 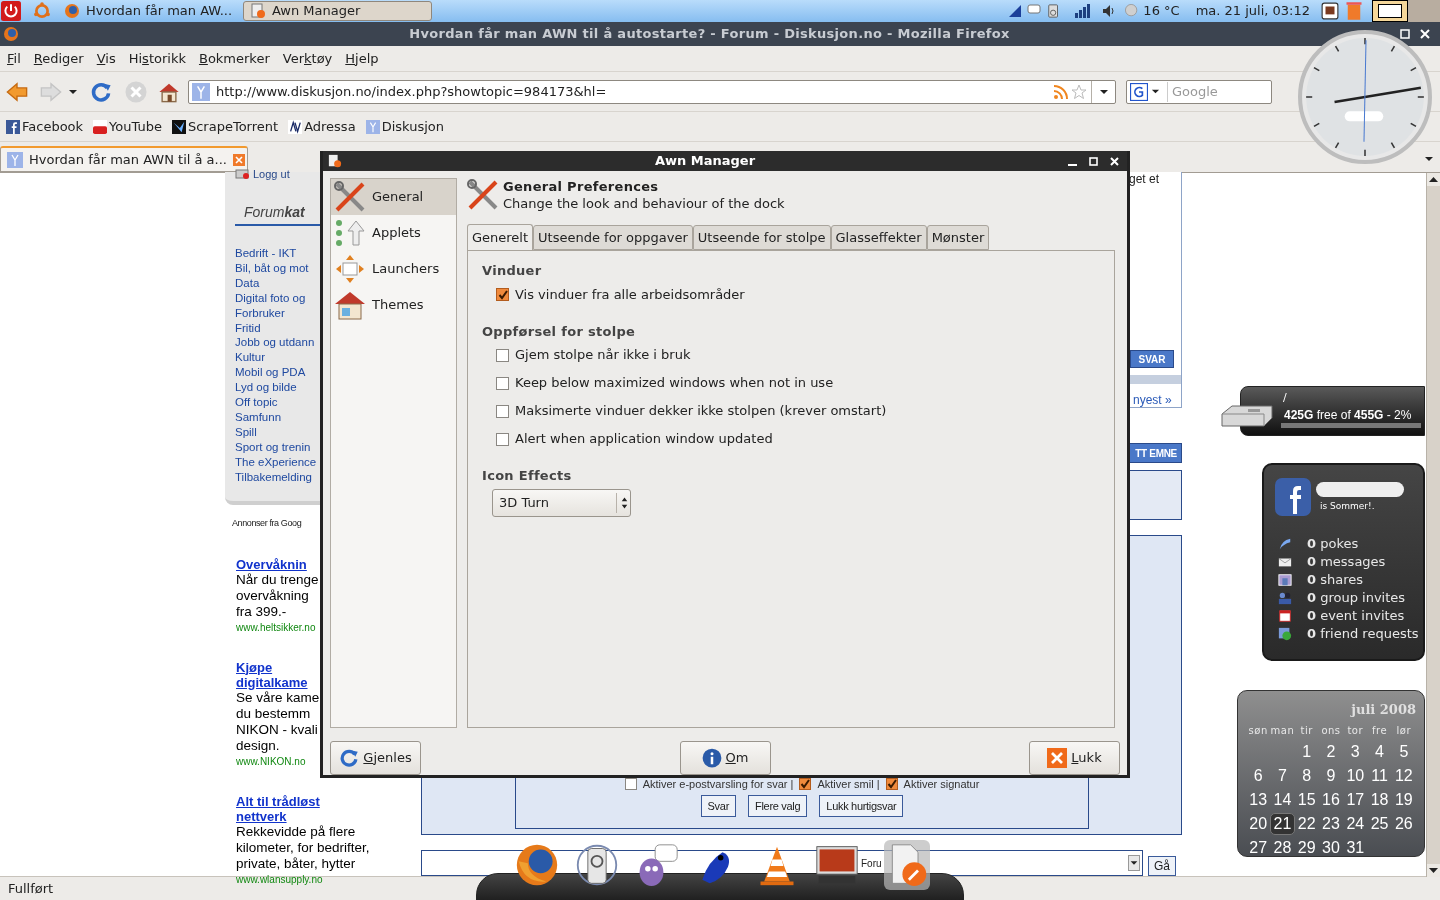 What do you see at coordinates (1403, 751) in the screenshot?
I see `calendar-day: 5` at bounding box center [1403, 751].